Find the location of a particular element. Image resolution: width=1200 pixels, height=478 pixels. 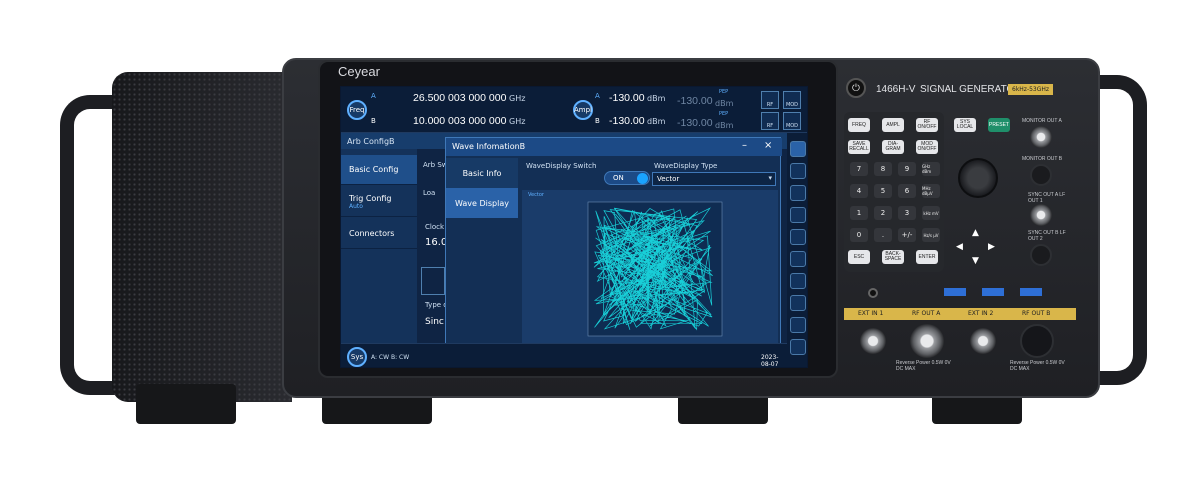

sync-out-b-label: SYNC OUT B LF OUT 2 is located at coordinates (1047, 236).